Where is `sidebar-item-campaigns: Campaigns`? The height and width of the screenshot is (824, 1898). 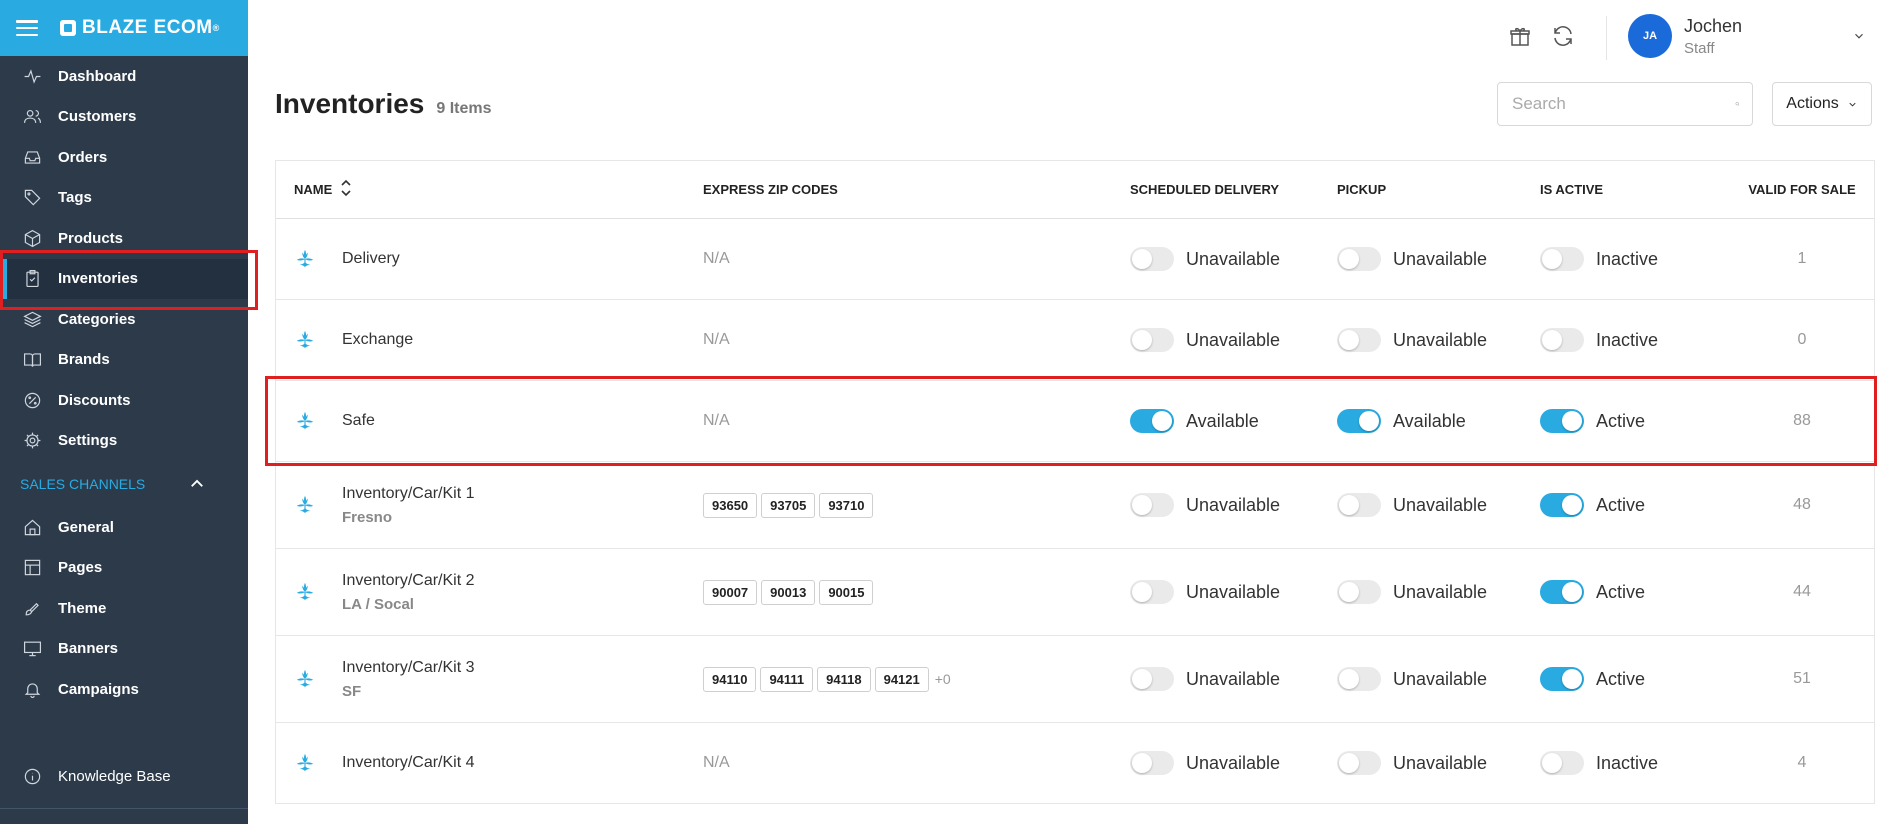 sidebar-item-campaigns: Campaigns is located at coordinates (124, 689).